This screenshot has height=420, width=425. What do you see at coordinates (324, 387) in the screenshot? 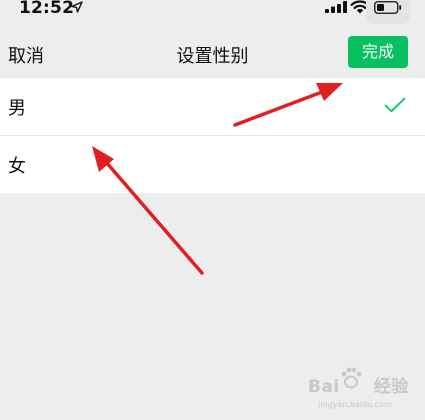
I see `watermark-bai: Bai` at bounding box center [324, 387].